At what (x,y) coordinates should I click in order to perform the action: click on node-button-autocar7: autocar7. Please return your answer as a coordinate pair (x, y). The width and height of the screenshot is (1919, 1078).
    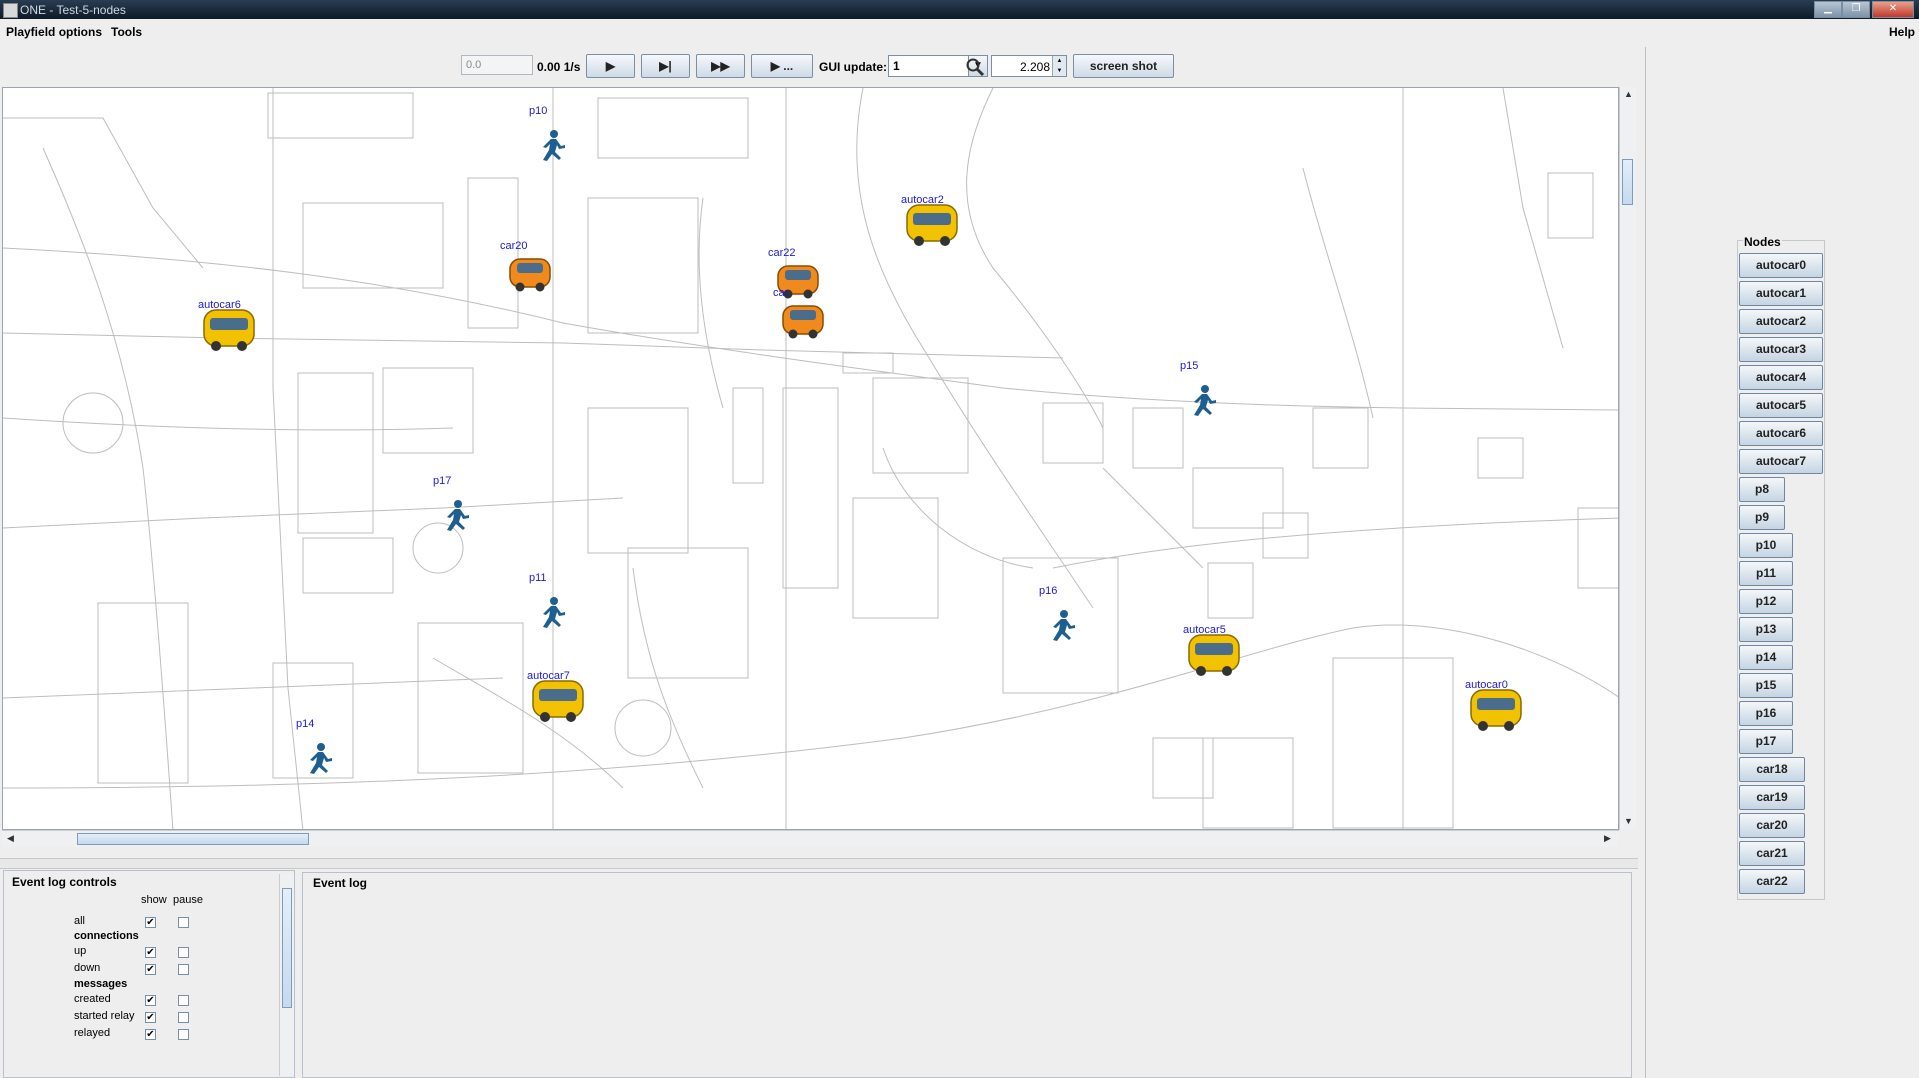
    Looking at the image, I should click on (1781, 461).